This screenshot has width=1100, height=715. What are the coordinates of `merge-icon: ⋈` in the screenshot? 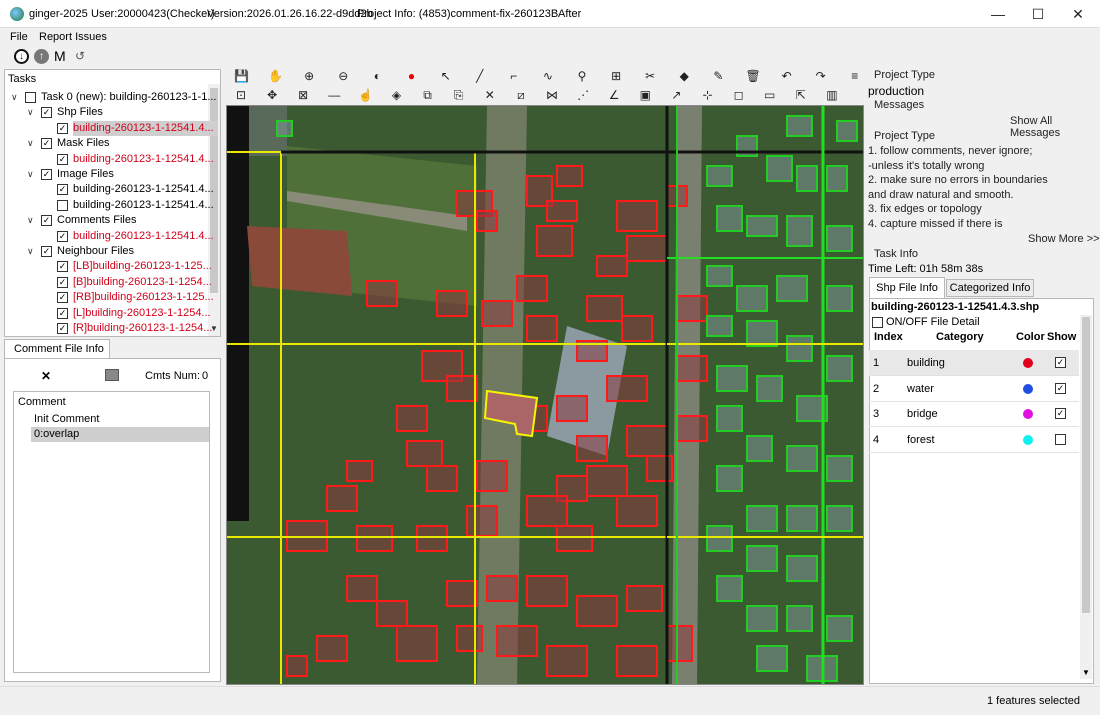 It's located at (552, 95).